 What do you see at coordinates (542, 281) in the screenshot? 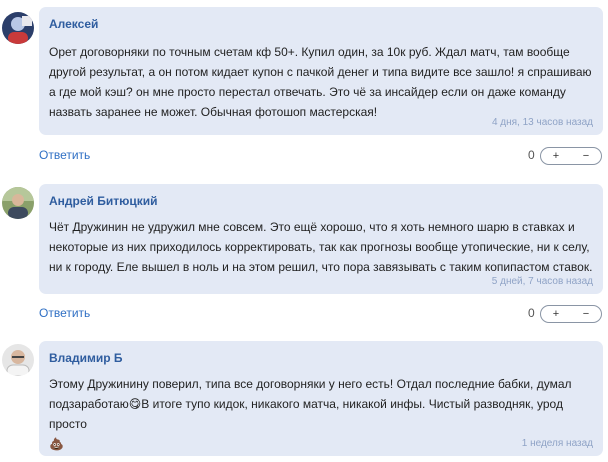
I see `comment-date: 5 дней, 7 часов назад` at bounding box center [542, 281].